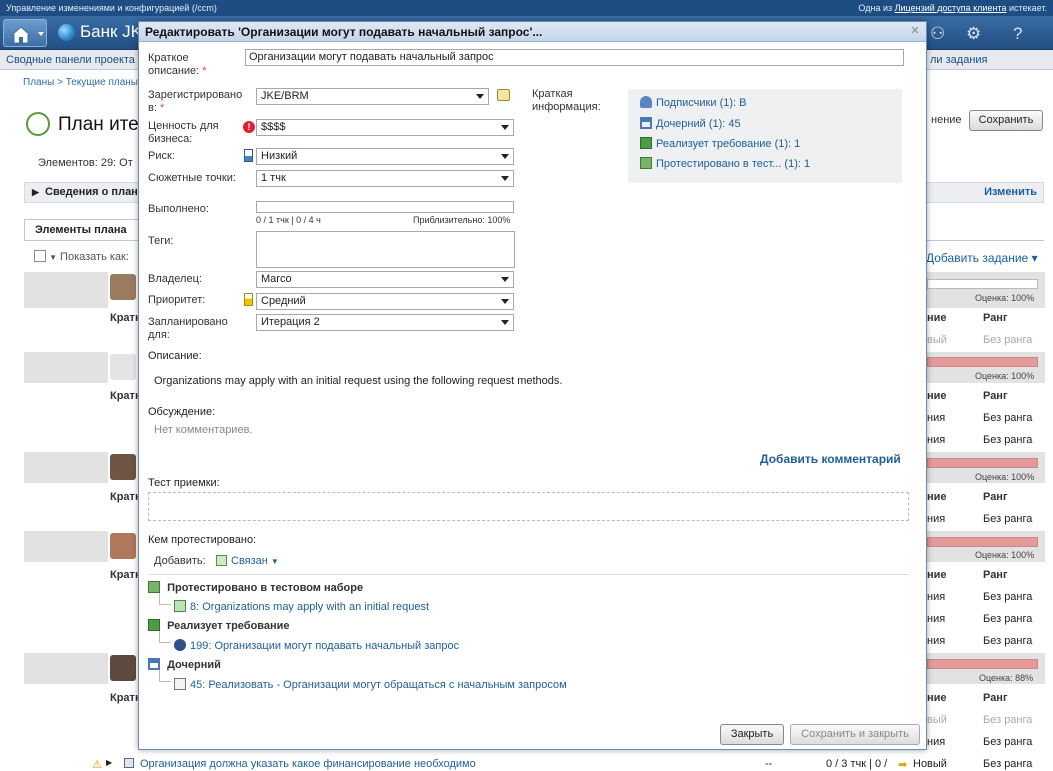 The height and width of the screenshot is (771, 1053). Describe the element at coordinates (385, 322) in the screenshot. I see `planned-for-select: Итерация 2` at that location.